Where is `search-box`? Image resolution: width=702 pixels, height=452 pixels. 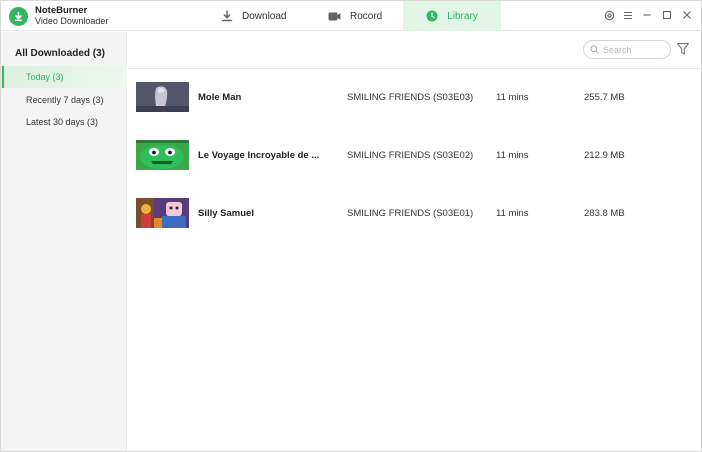
search-box is located at coordinates (627, 49).